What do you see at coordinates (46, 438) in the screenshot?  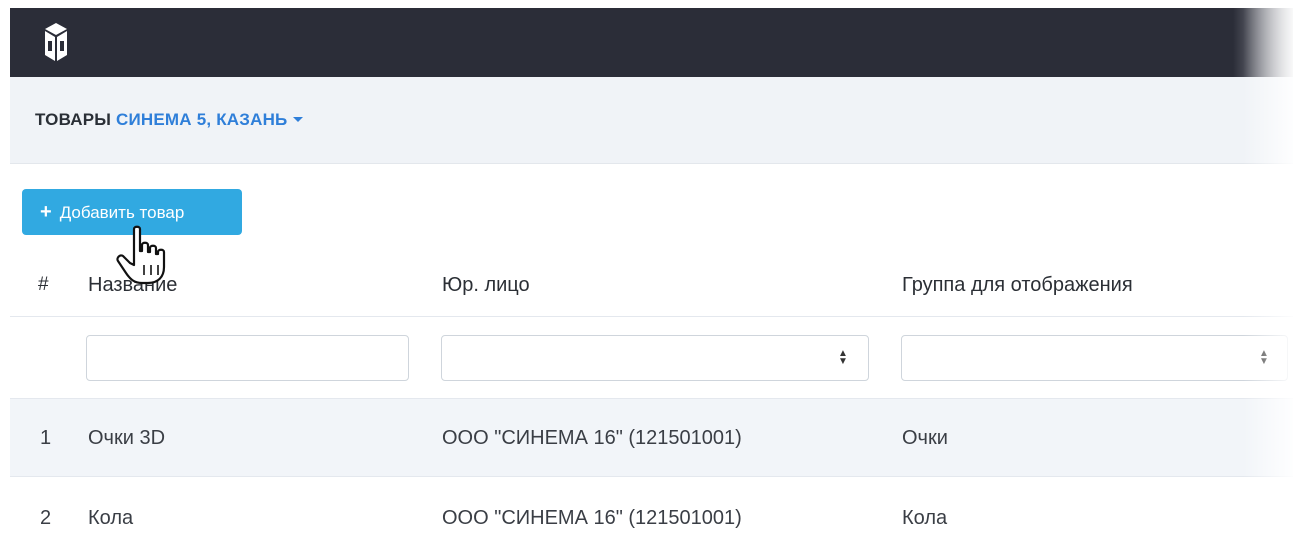 I see `row-number: 1` at bounding box center [46, 438].